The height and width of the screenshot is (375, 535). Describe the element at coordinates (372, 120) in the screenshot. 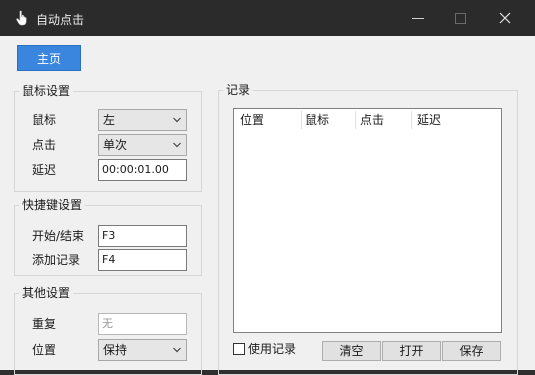

I see `column-header-click: 点击` at that location.